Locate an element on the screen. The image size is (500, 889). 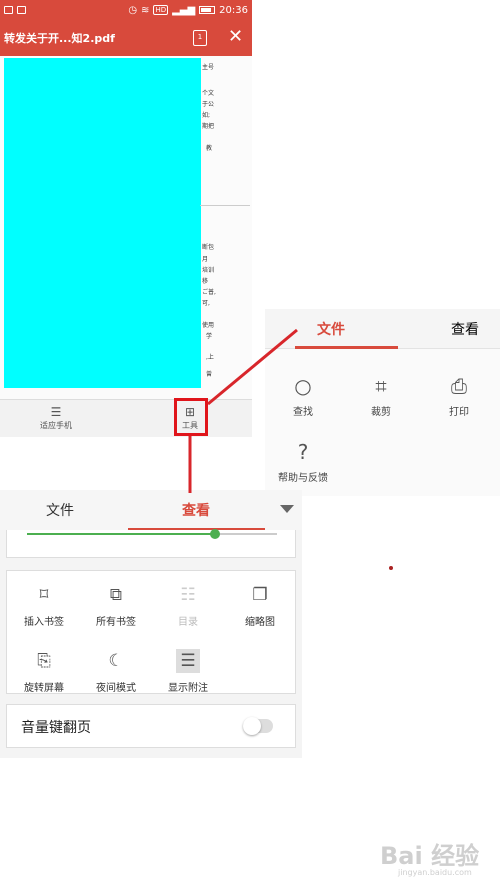
toc-label: 目录 is located at coordinates (188, 622).